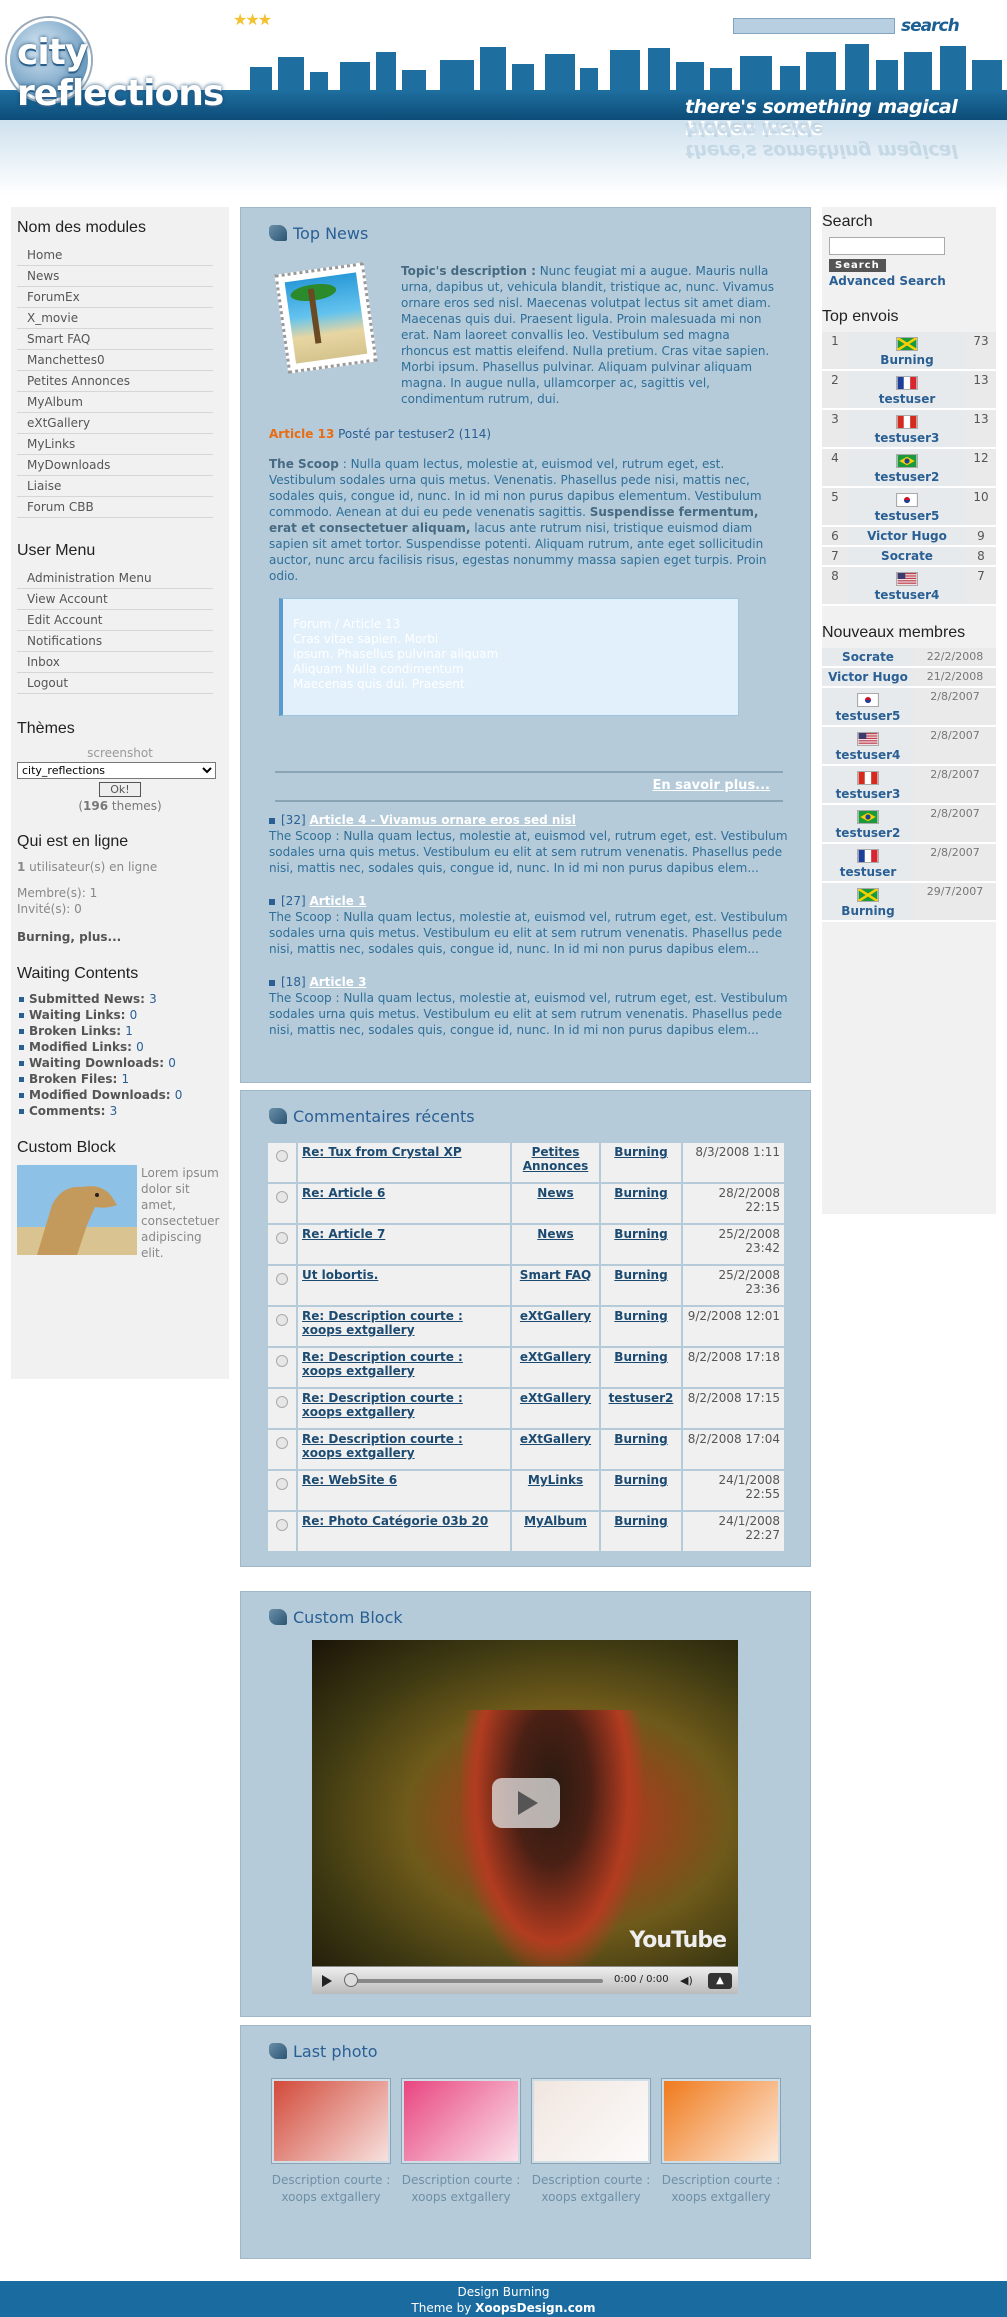 The width and height of the screenshot is (1007, 2317). I want to click on top-poster-name: Victor Hugo, so click(907, 536).